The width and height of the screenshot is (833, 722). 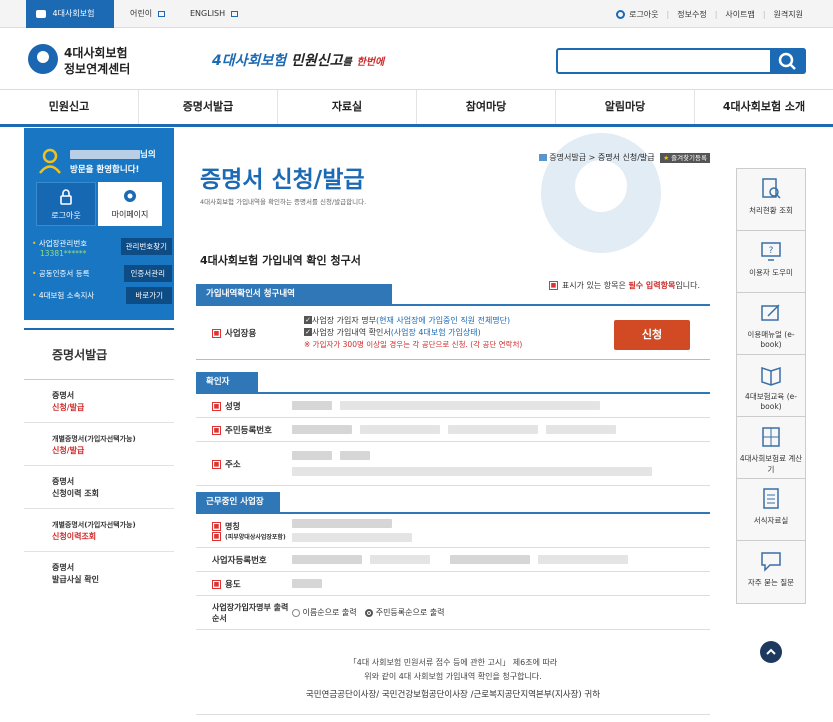 What do you see at coordinates (50, 161) in the screenshot?
I see `user-icon` at bounding box center [50, 161].